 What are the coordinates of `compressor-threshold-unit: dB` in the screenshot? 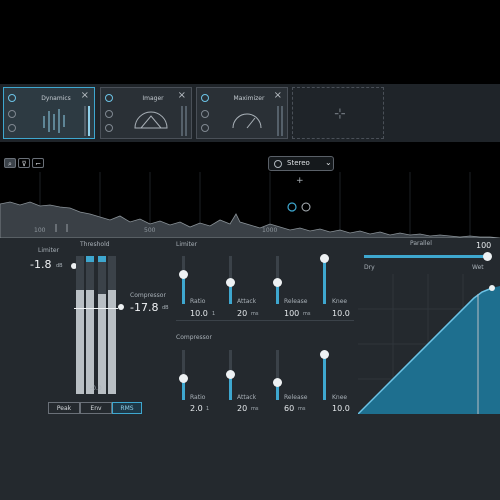 It's located at (165, 308).